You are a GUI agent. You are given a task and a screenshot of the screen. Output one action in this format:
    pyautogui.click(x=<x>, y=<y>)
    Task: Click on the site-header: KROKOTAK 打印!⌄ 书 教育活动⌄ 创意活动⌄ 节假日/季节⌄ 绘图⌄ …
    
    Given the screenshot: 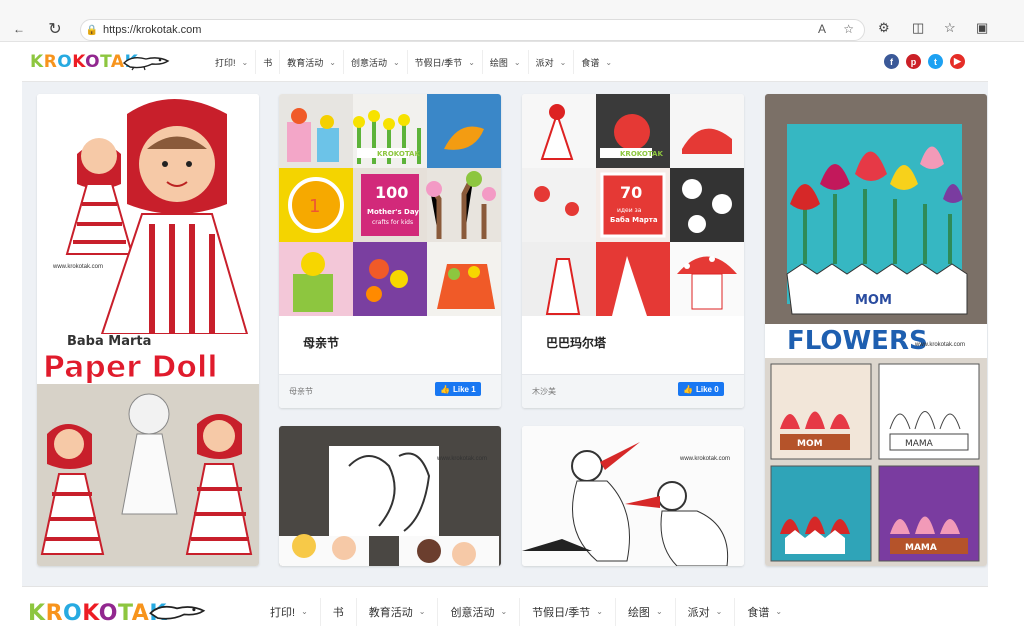 What is the action you would take?
    pyautogui.click(x=505, y=62)
    